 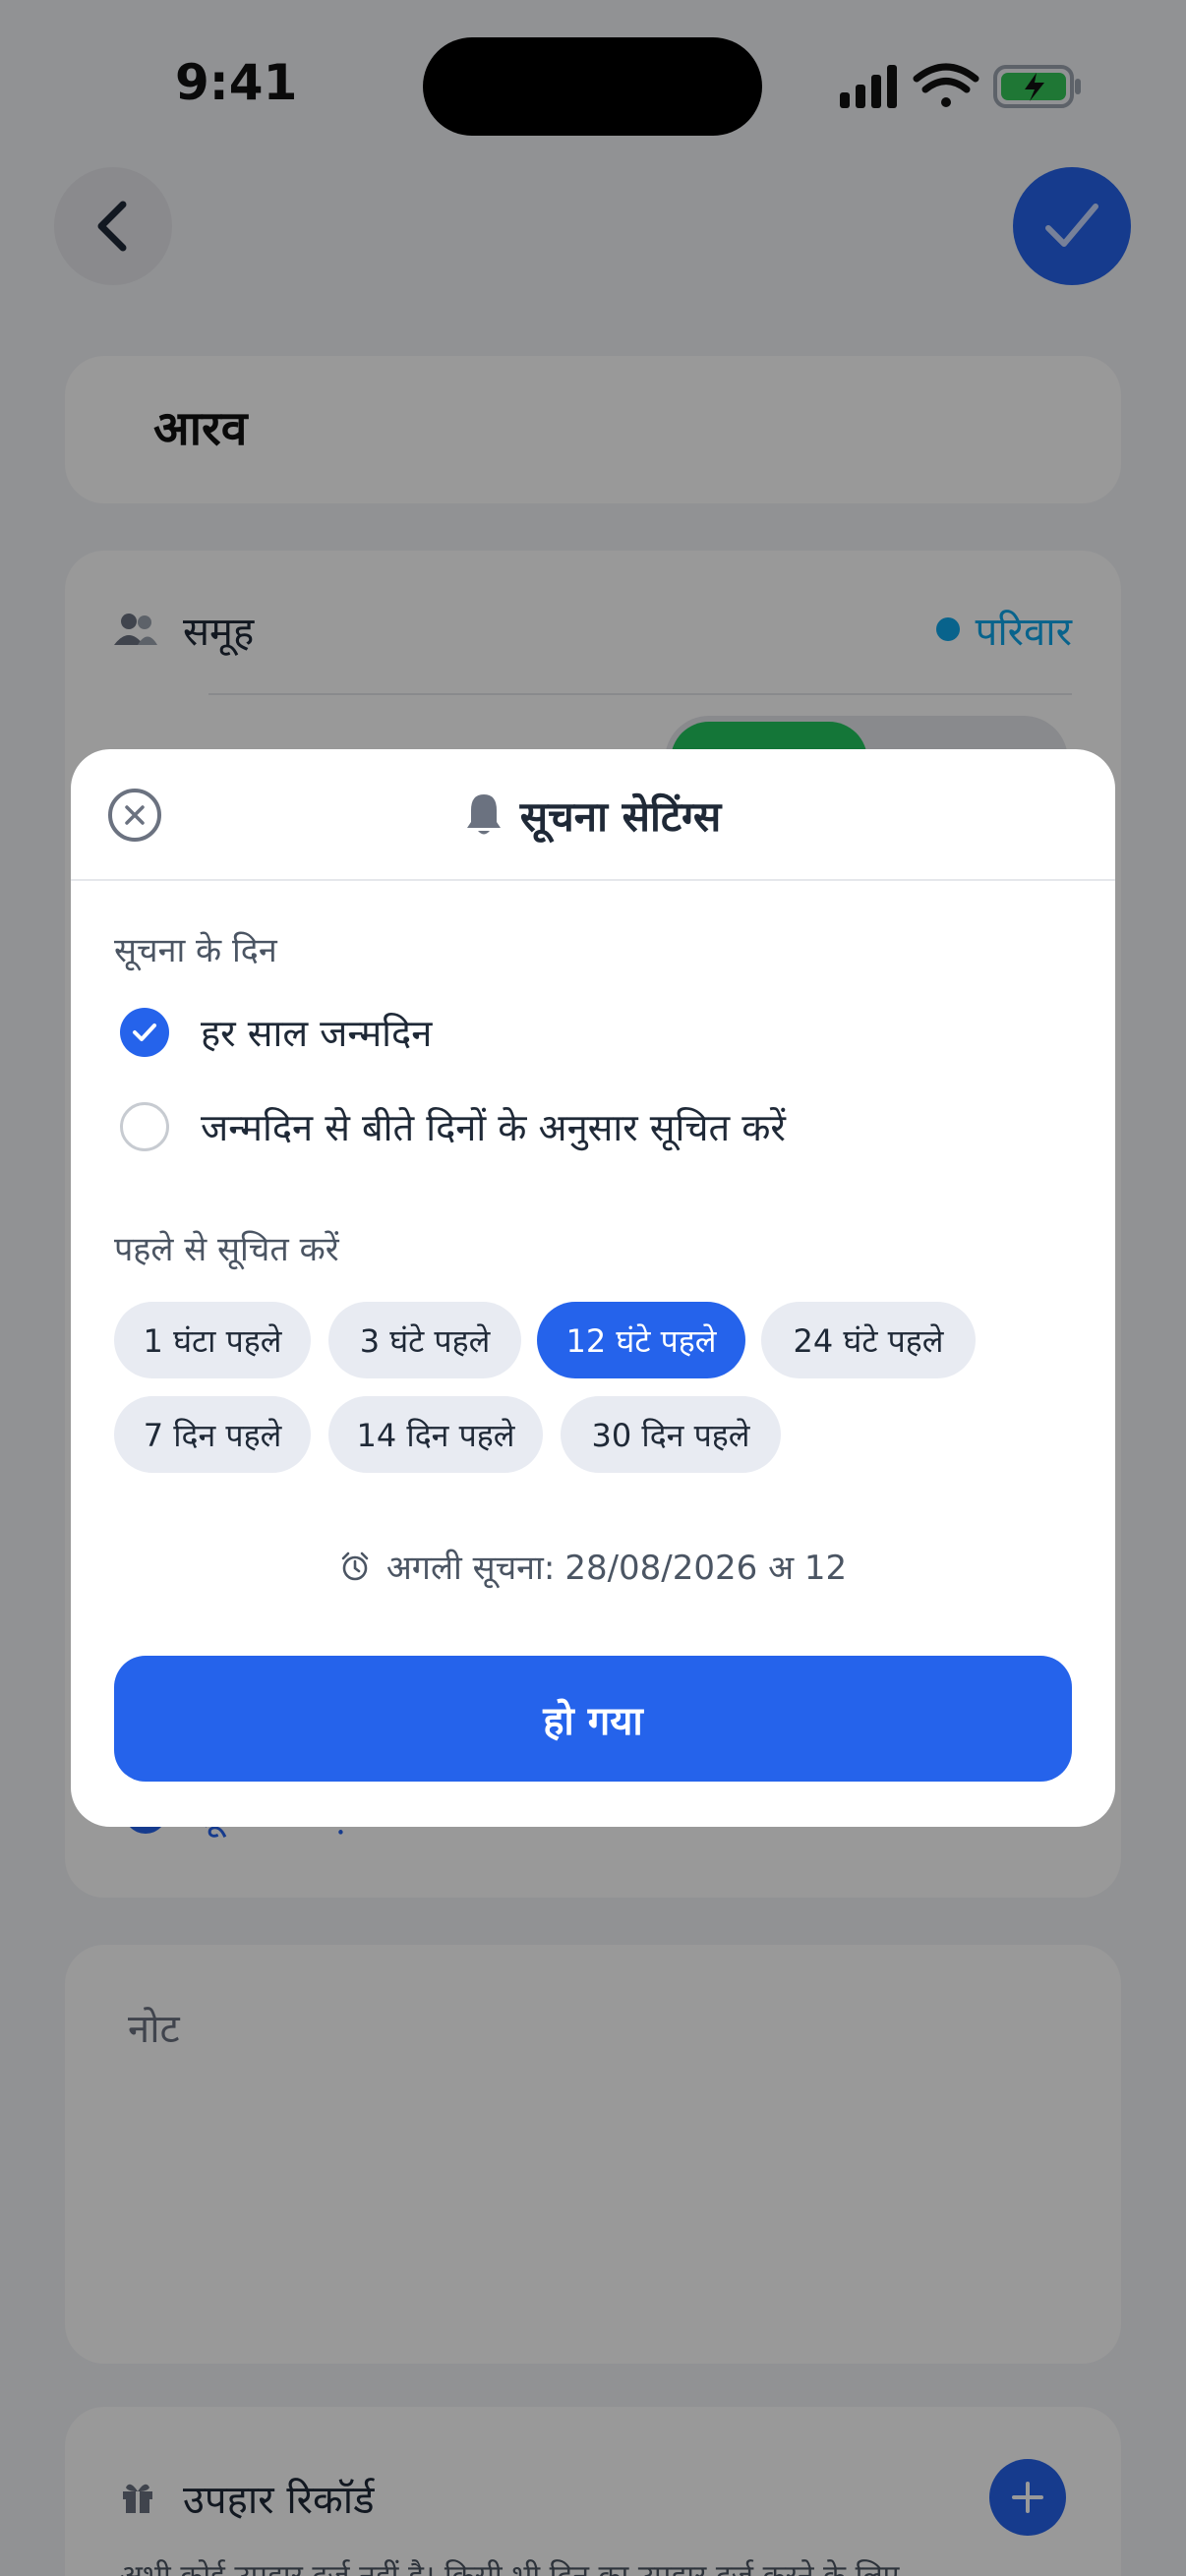 I want to click on radio-checked-icon, so click(x=144, y=1032).